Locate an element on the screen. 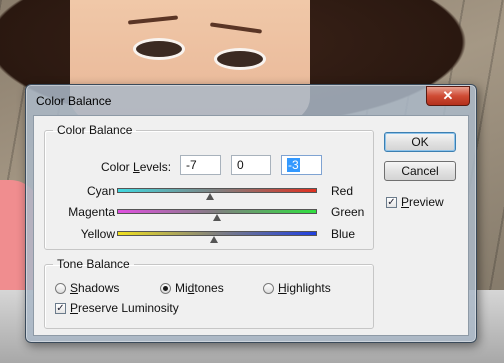  red-label: Red is located at coordinates (342, 191).